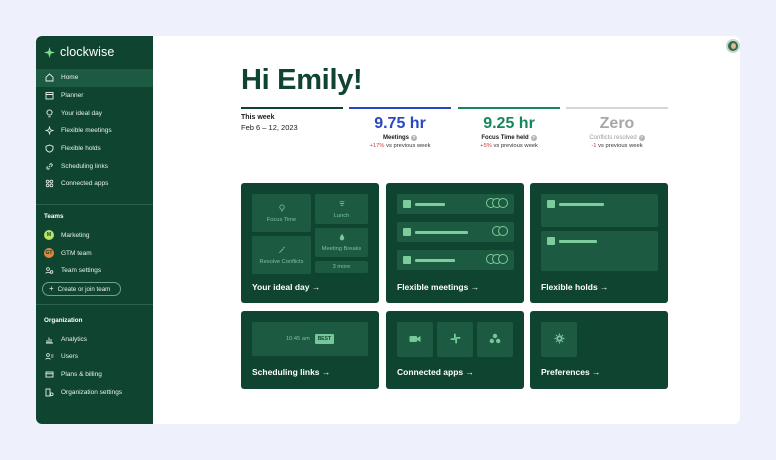 The image size is (776, 460). What do you see at coordinates (341, 267) in the screenshot?
I see `more-tile: 3 more` at bounding box center [341, 267].